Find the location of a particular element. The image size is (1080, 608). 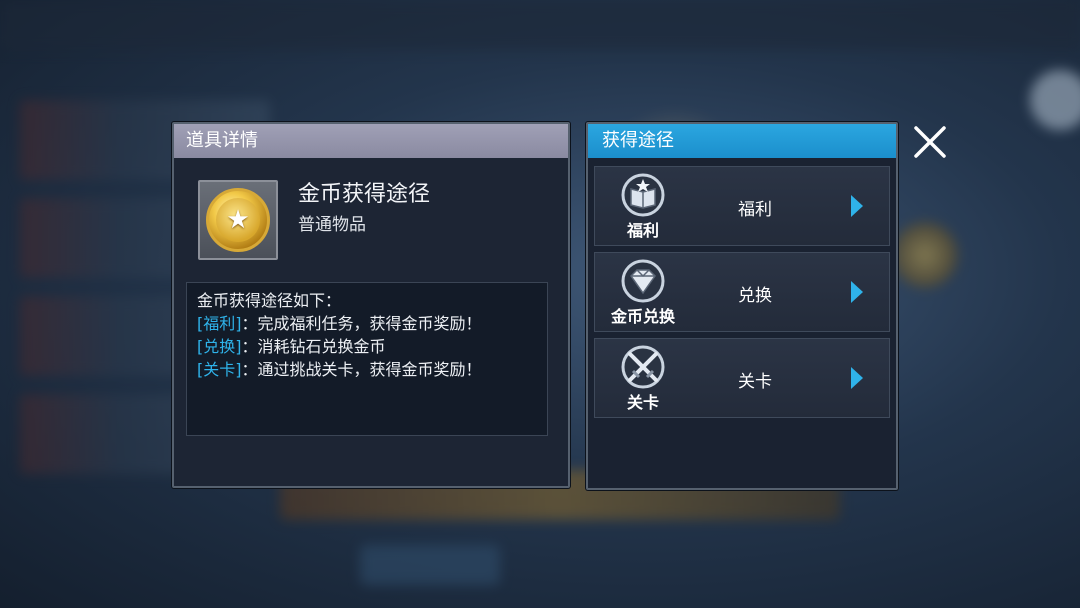

item-detail-header: 道具详情 is located at coordinates (371, 141).